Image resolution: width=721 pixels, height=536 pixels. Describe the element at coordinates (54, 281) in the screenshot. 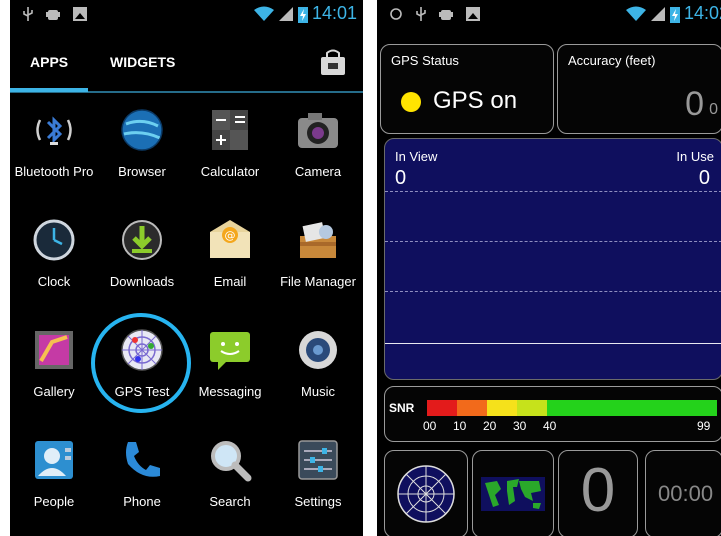

I see `app-label: Clock` at that location.